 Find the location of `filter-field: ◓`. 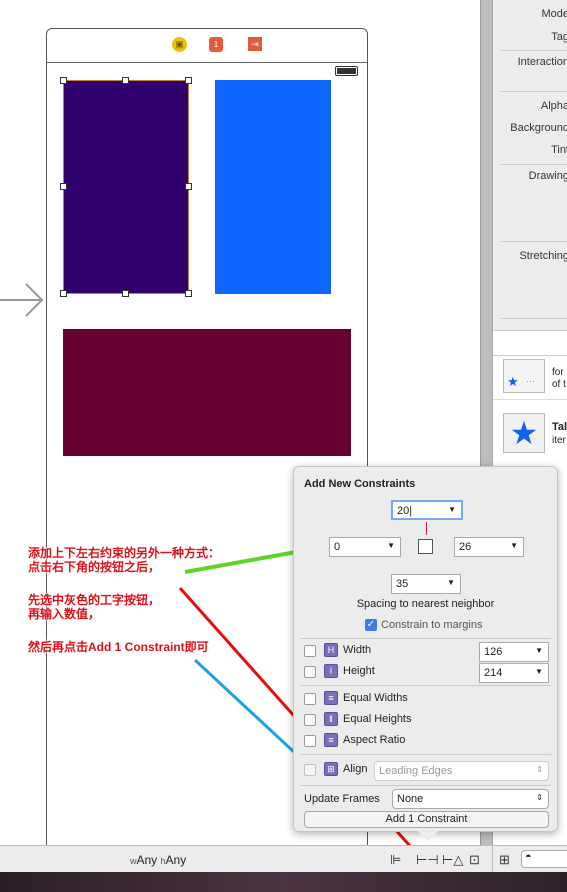

filter-field: ◓ is located at coordinates (544, 859).